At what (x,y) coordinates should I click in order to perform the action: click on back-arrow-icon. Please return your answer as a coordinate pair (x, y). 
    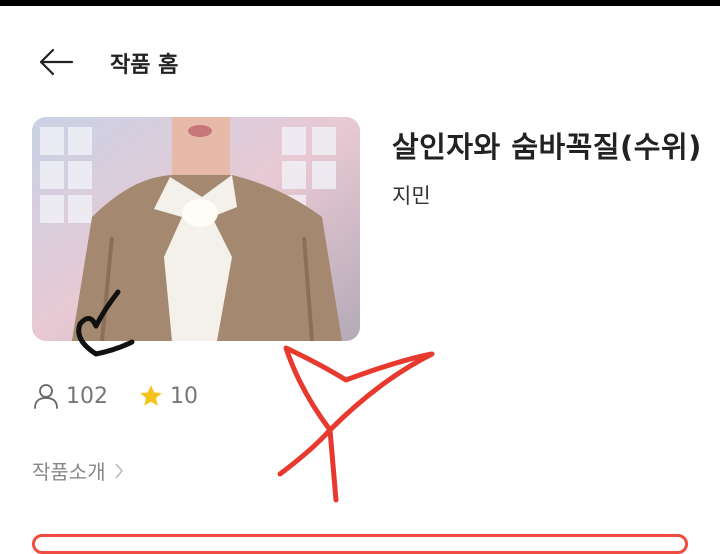
    Looking at the image, I should click on (56, 62).